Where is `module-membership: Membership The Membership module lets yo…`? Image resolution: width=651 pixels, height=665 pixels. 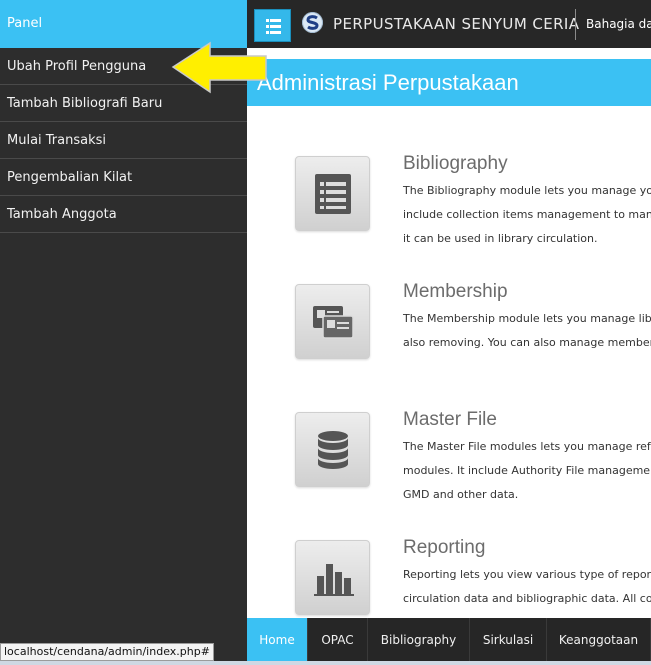
module-membership: Membership The Membership module lets yo… is located at coordinates (449, 341).